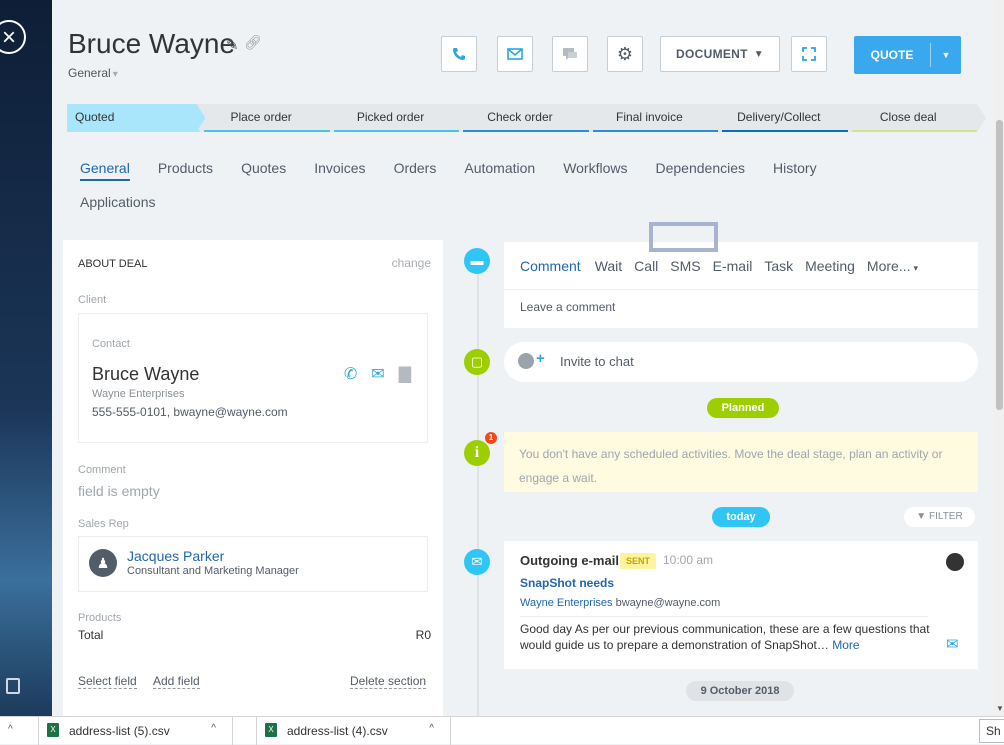 Image resolution: width=1004 pixels, height=745 pixels. What do you see at coordinates (1000, 708) in the screenshot?
I see `scroll-down-icon: ▼` at bounding box center [1000, 708].